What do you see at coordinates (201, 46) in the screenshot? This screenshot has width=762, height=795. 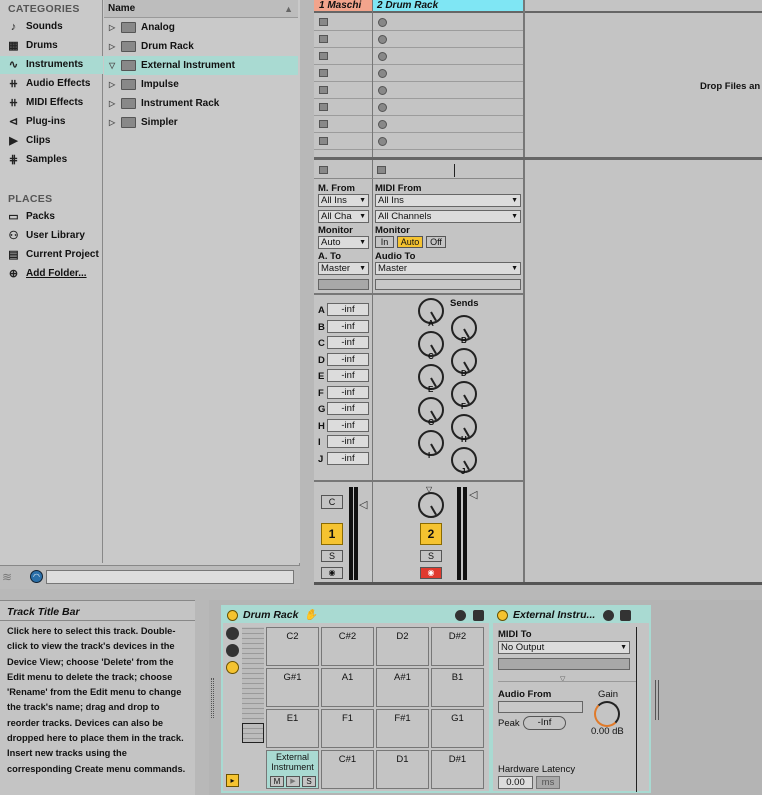 I see `browser-item: ▷ Drum Rack` at bounding box center [201, 46].